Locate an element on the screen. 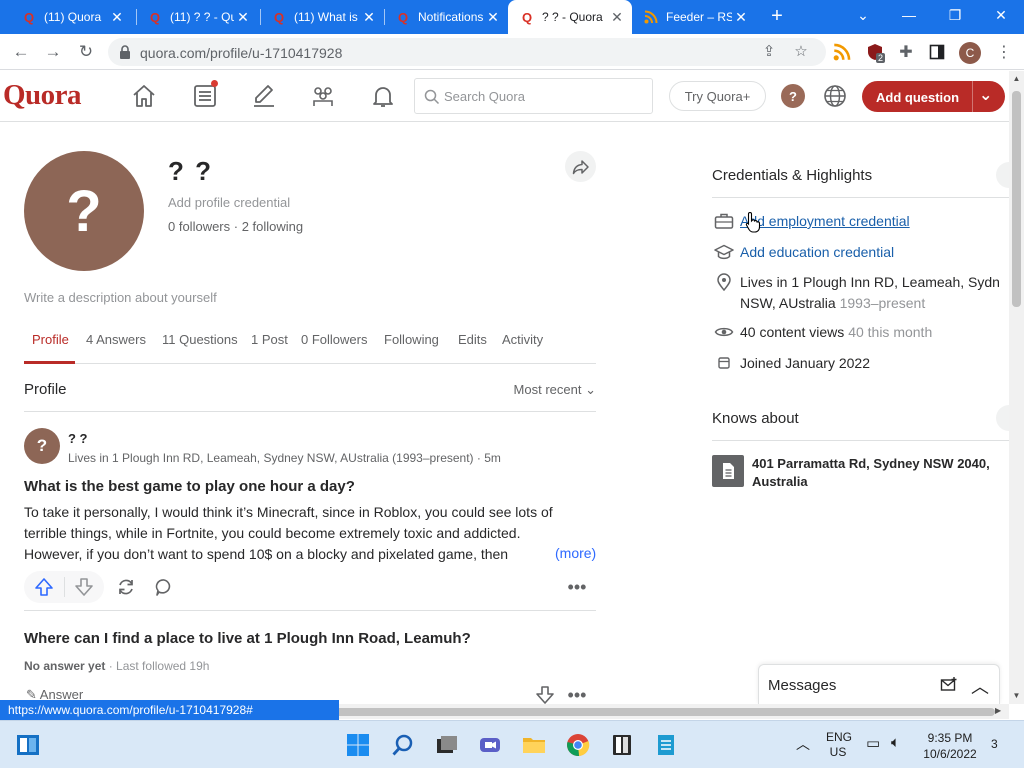 Image resolution: width=1024 pixels, height=768 pixels. taskview-desktops-icon is located at coordinates (447, 745).